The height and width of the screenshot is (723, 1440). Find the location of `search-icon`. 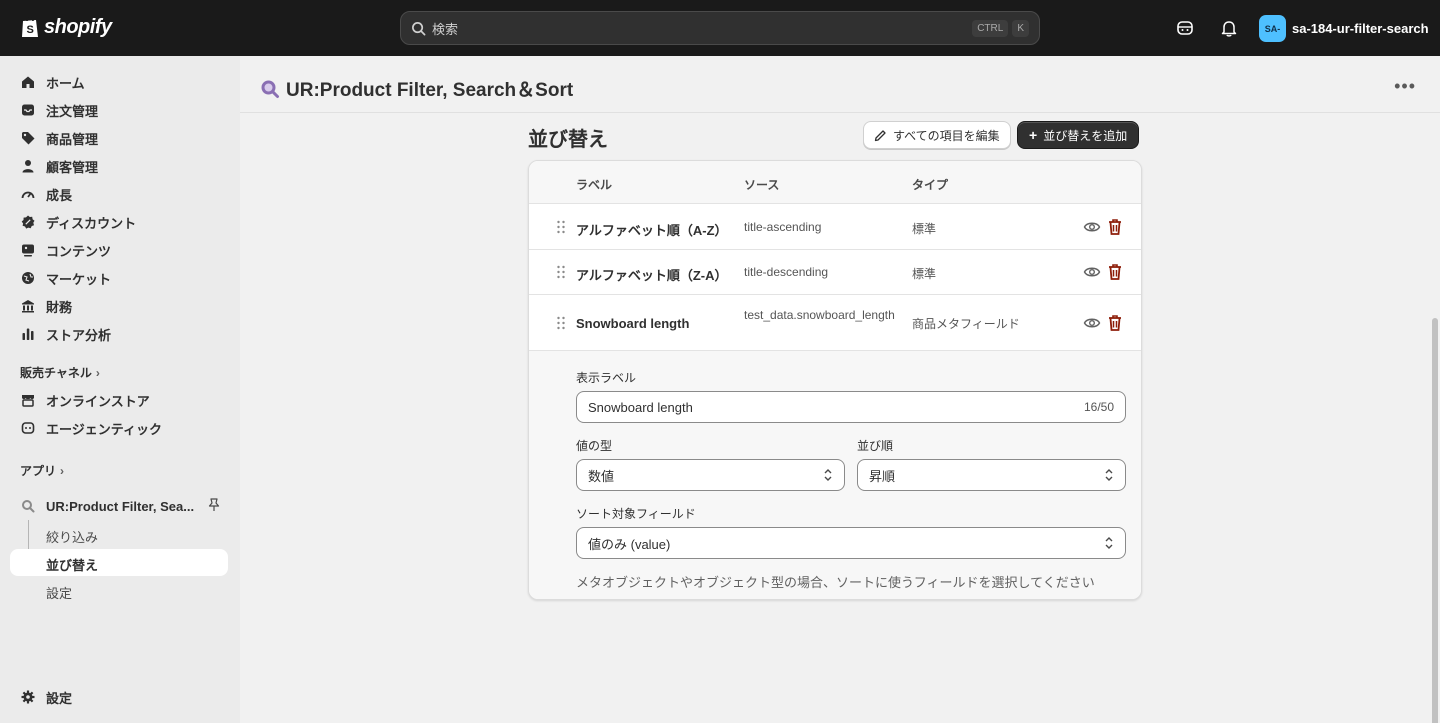

search-icon is located at coordinates (419, 28).